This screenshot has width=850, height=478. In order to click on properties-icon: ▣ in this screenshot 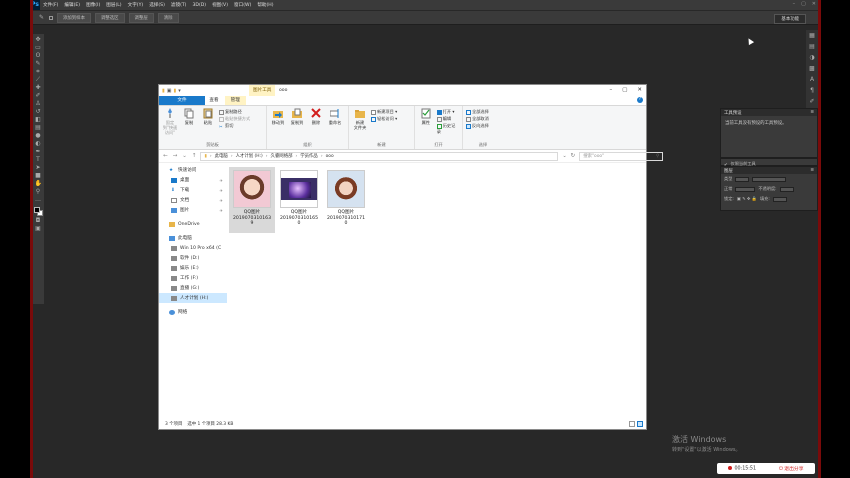, I will do `click(169, 91)`.